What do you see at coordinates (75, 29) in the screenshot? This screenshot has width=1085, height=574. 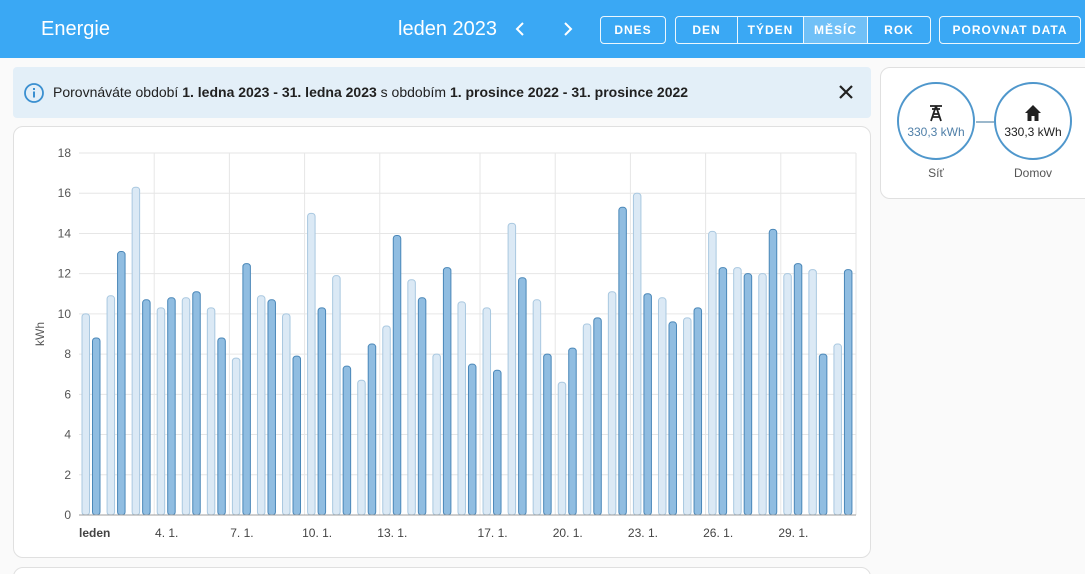 I see `app-title: Energie` at bounding box center [75, 29].